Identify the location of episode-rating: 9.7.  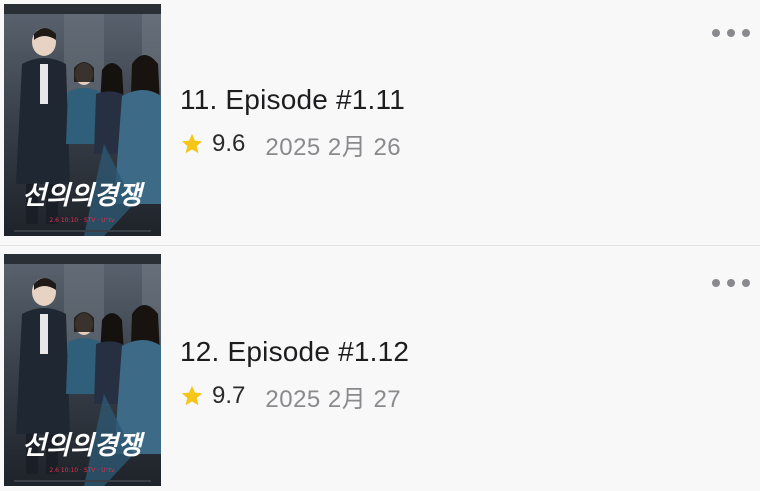
(229, 395).